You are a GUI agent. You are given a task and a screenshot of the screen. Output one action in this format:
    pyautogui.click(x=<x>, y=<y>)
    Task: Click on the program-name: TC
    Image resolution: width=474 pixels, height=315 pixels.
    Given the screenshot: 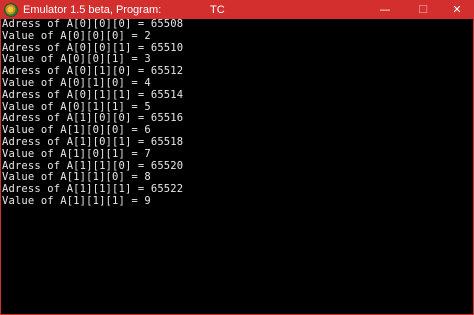 What is the action you would take?
    pyautogui.click(x=217, y=10)
    